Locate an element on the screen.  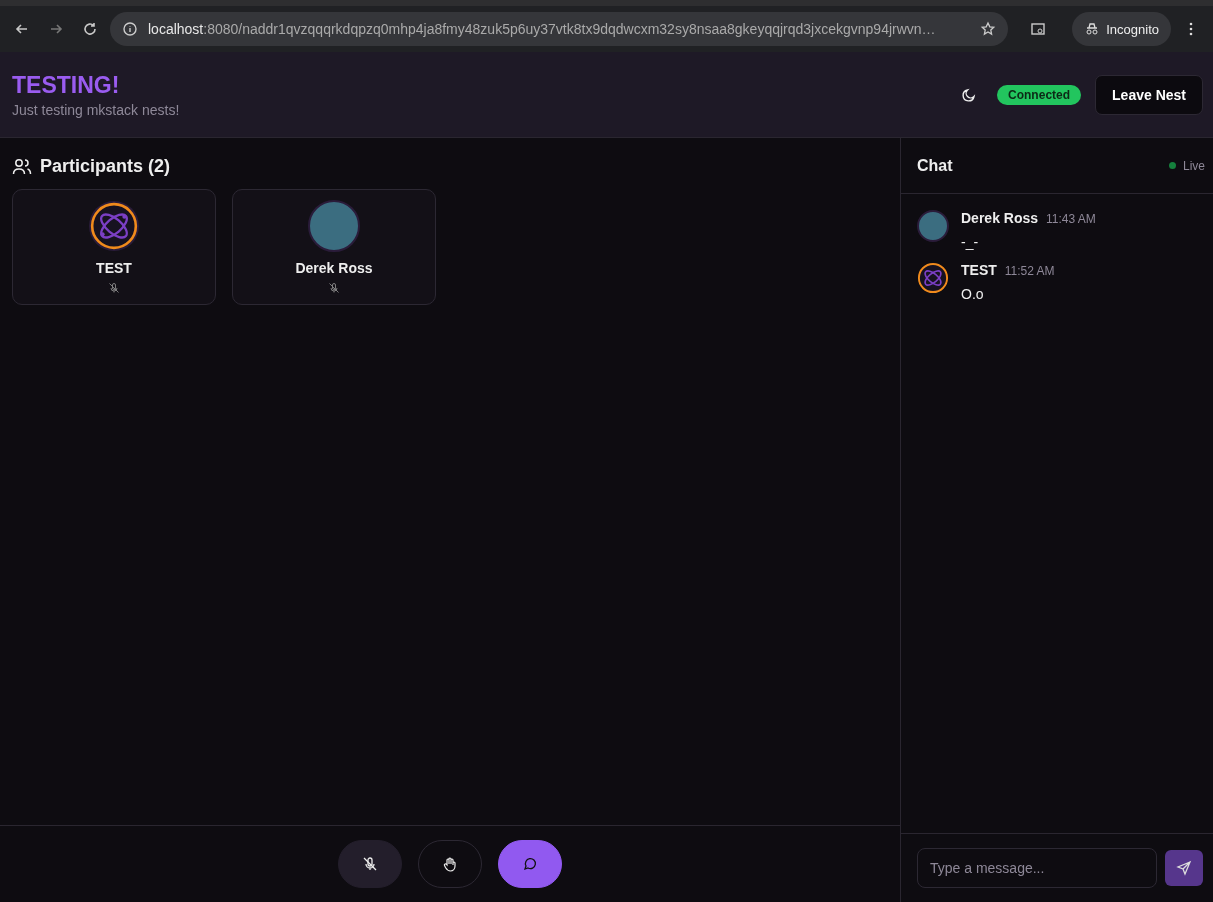
info-icon is located at coordinates (130, 29).